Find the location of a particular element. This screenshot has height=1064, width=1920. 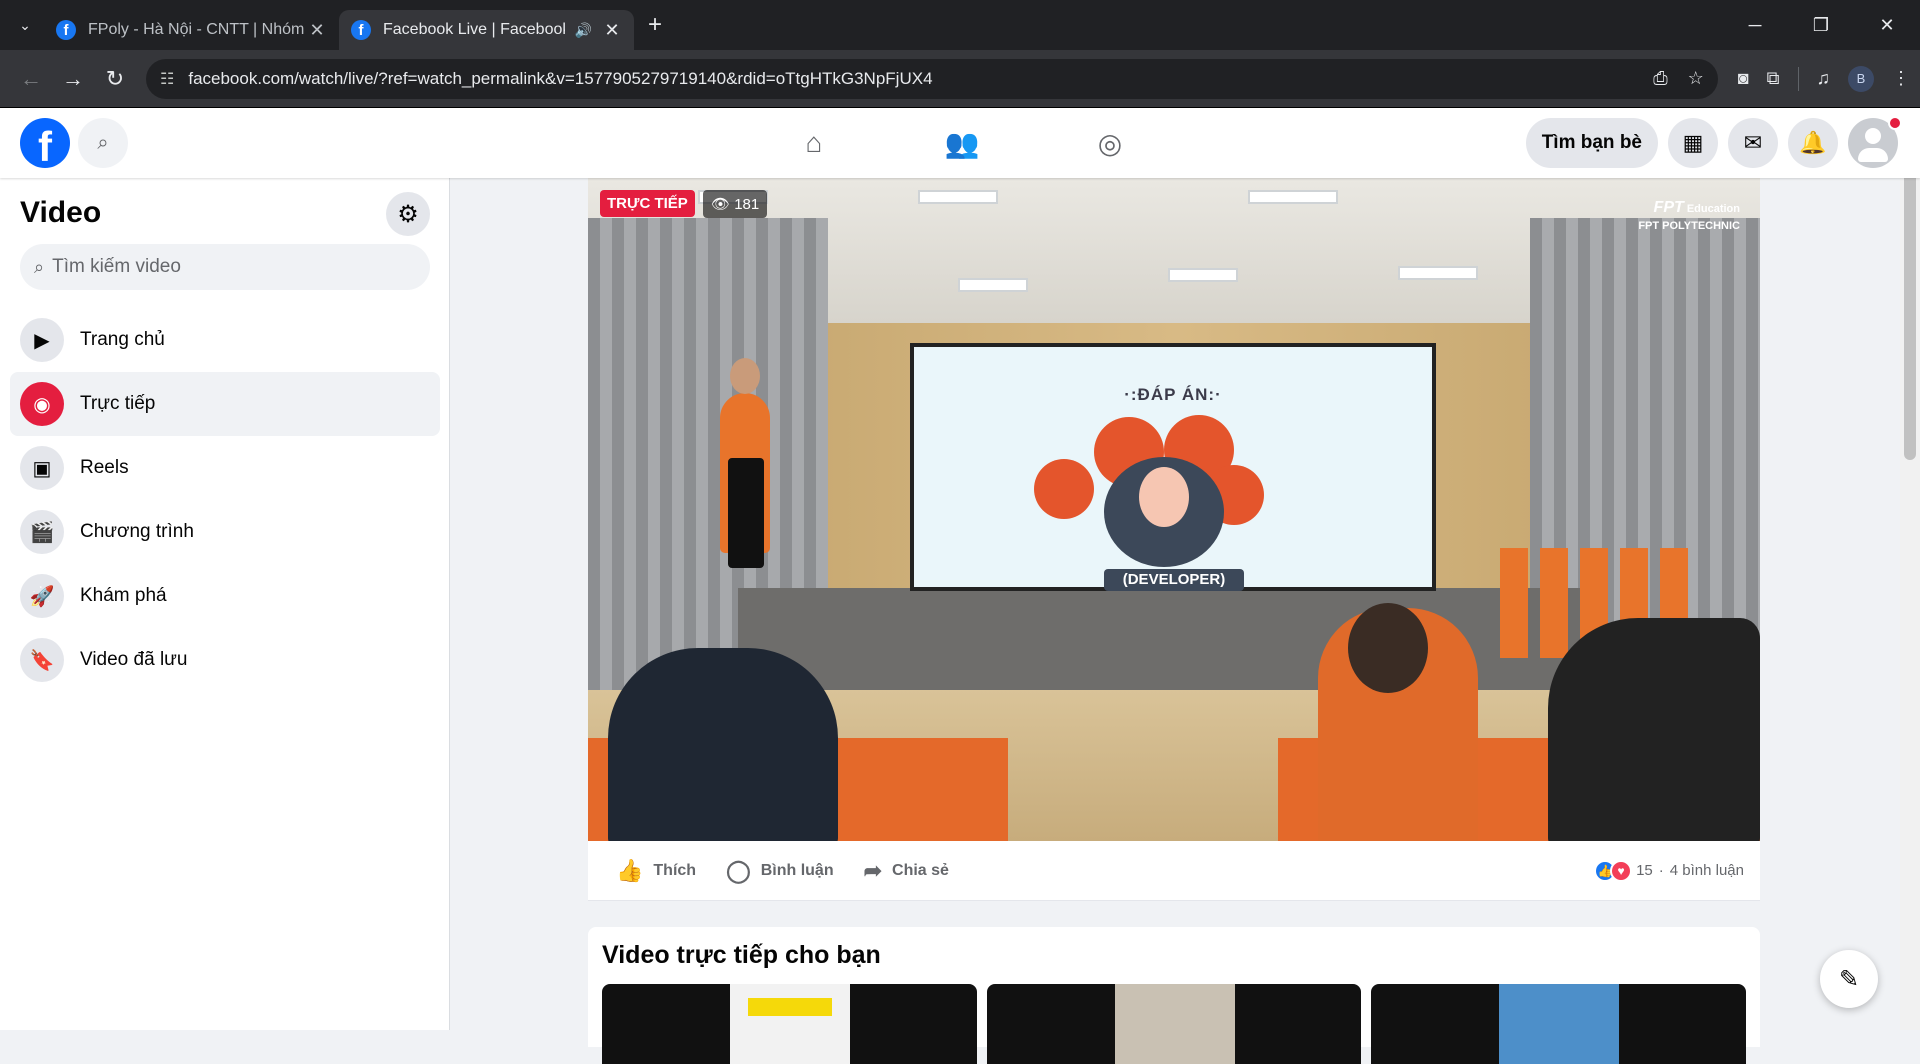

viewer-count: 181 is located at coordinates (747, 204).